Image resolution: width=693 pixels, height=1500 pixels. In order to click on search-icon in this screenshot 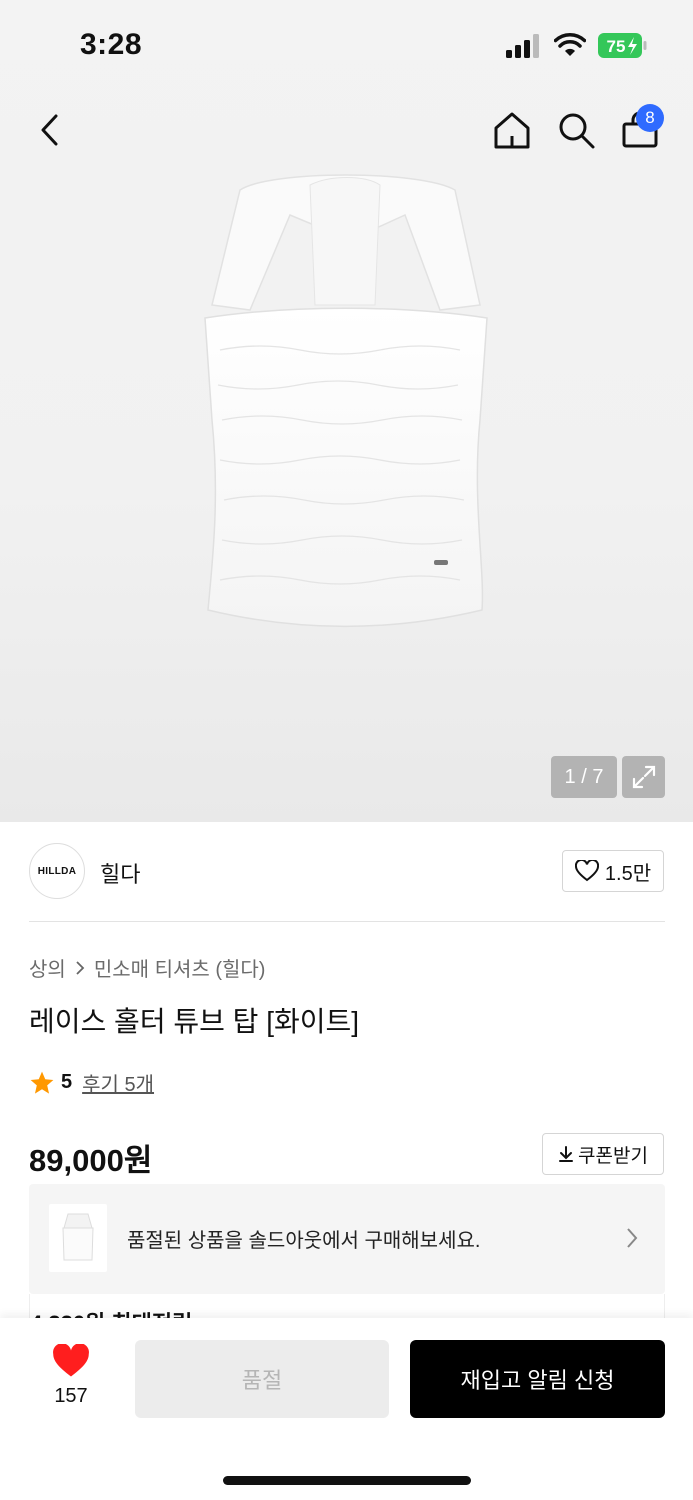, I will do `click(577, 131)`.